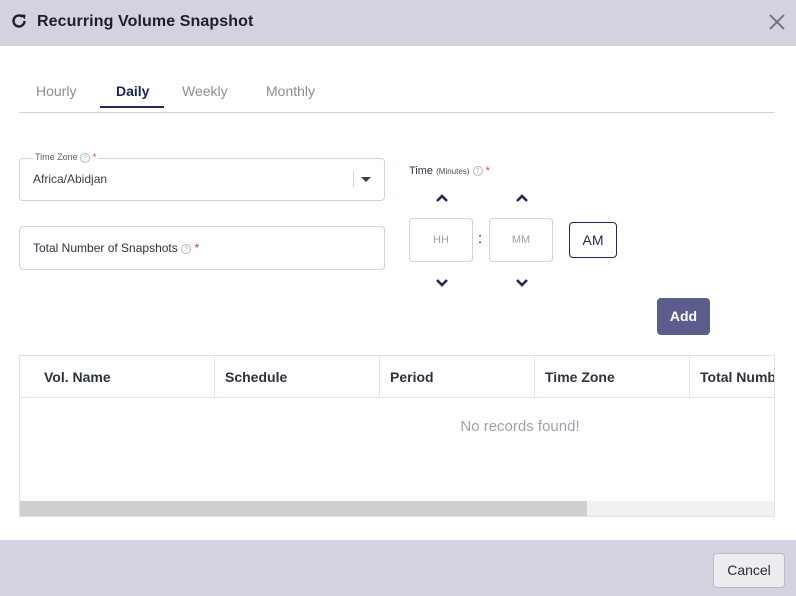 The height and width of the screenshot is (596, 796). I want to click on chevron-down-icon, so click(366, 179).